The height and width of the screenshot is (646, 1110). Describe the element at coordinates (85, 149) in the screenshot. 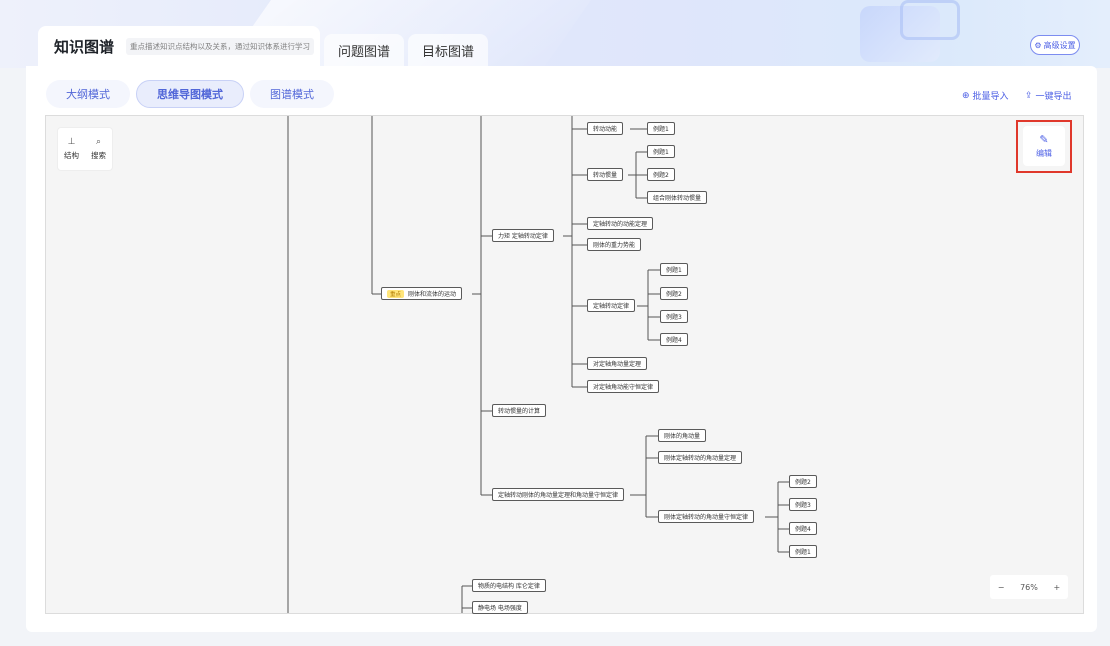

I see `canvas-side-tools: ⊥ 结构 ⌕ 搜索` at that location.